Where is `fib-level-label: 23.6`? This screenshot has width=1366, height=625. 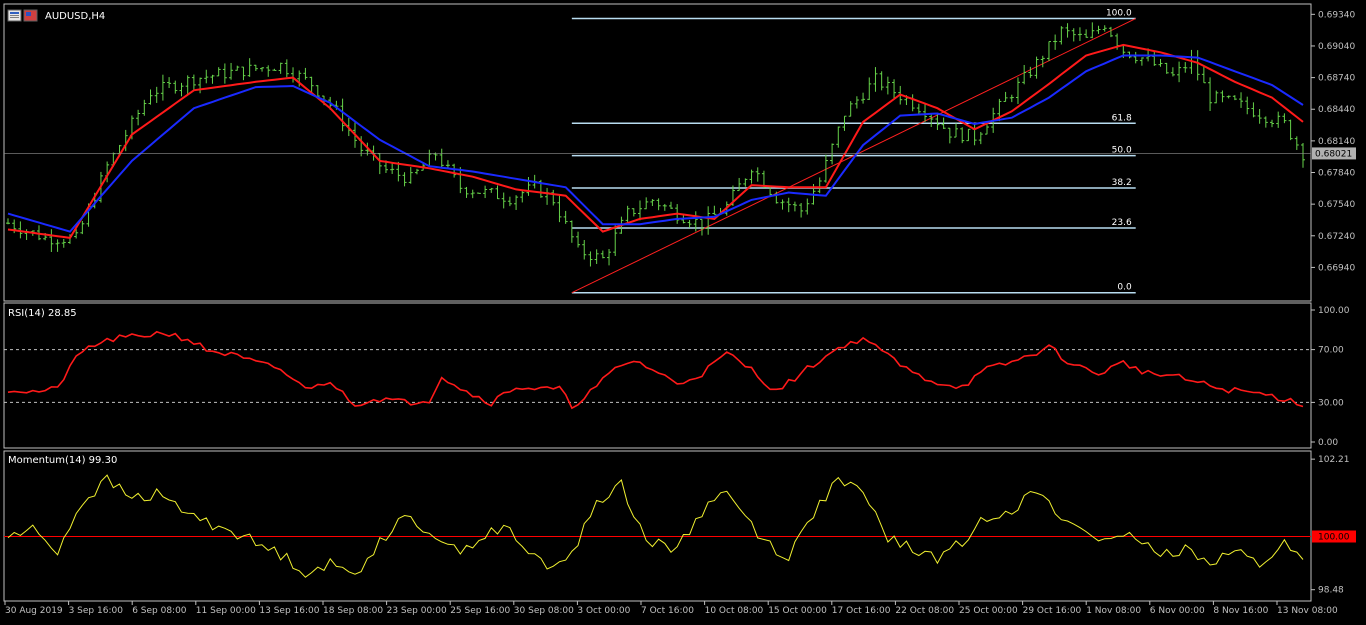 fib-level-label: 23.6 is located at coordinates (1122, 223).